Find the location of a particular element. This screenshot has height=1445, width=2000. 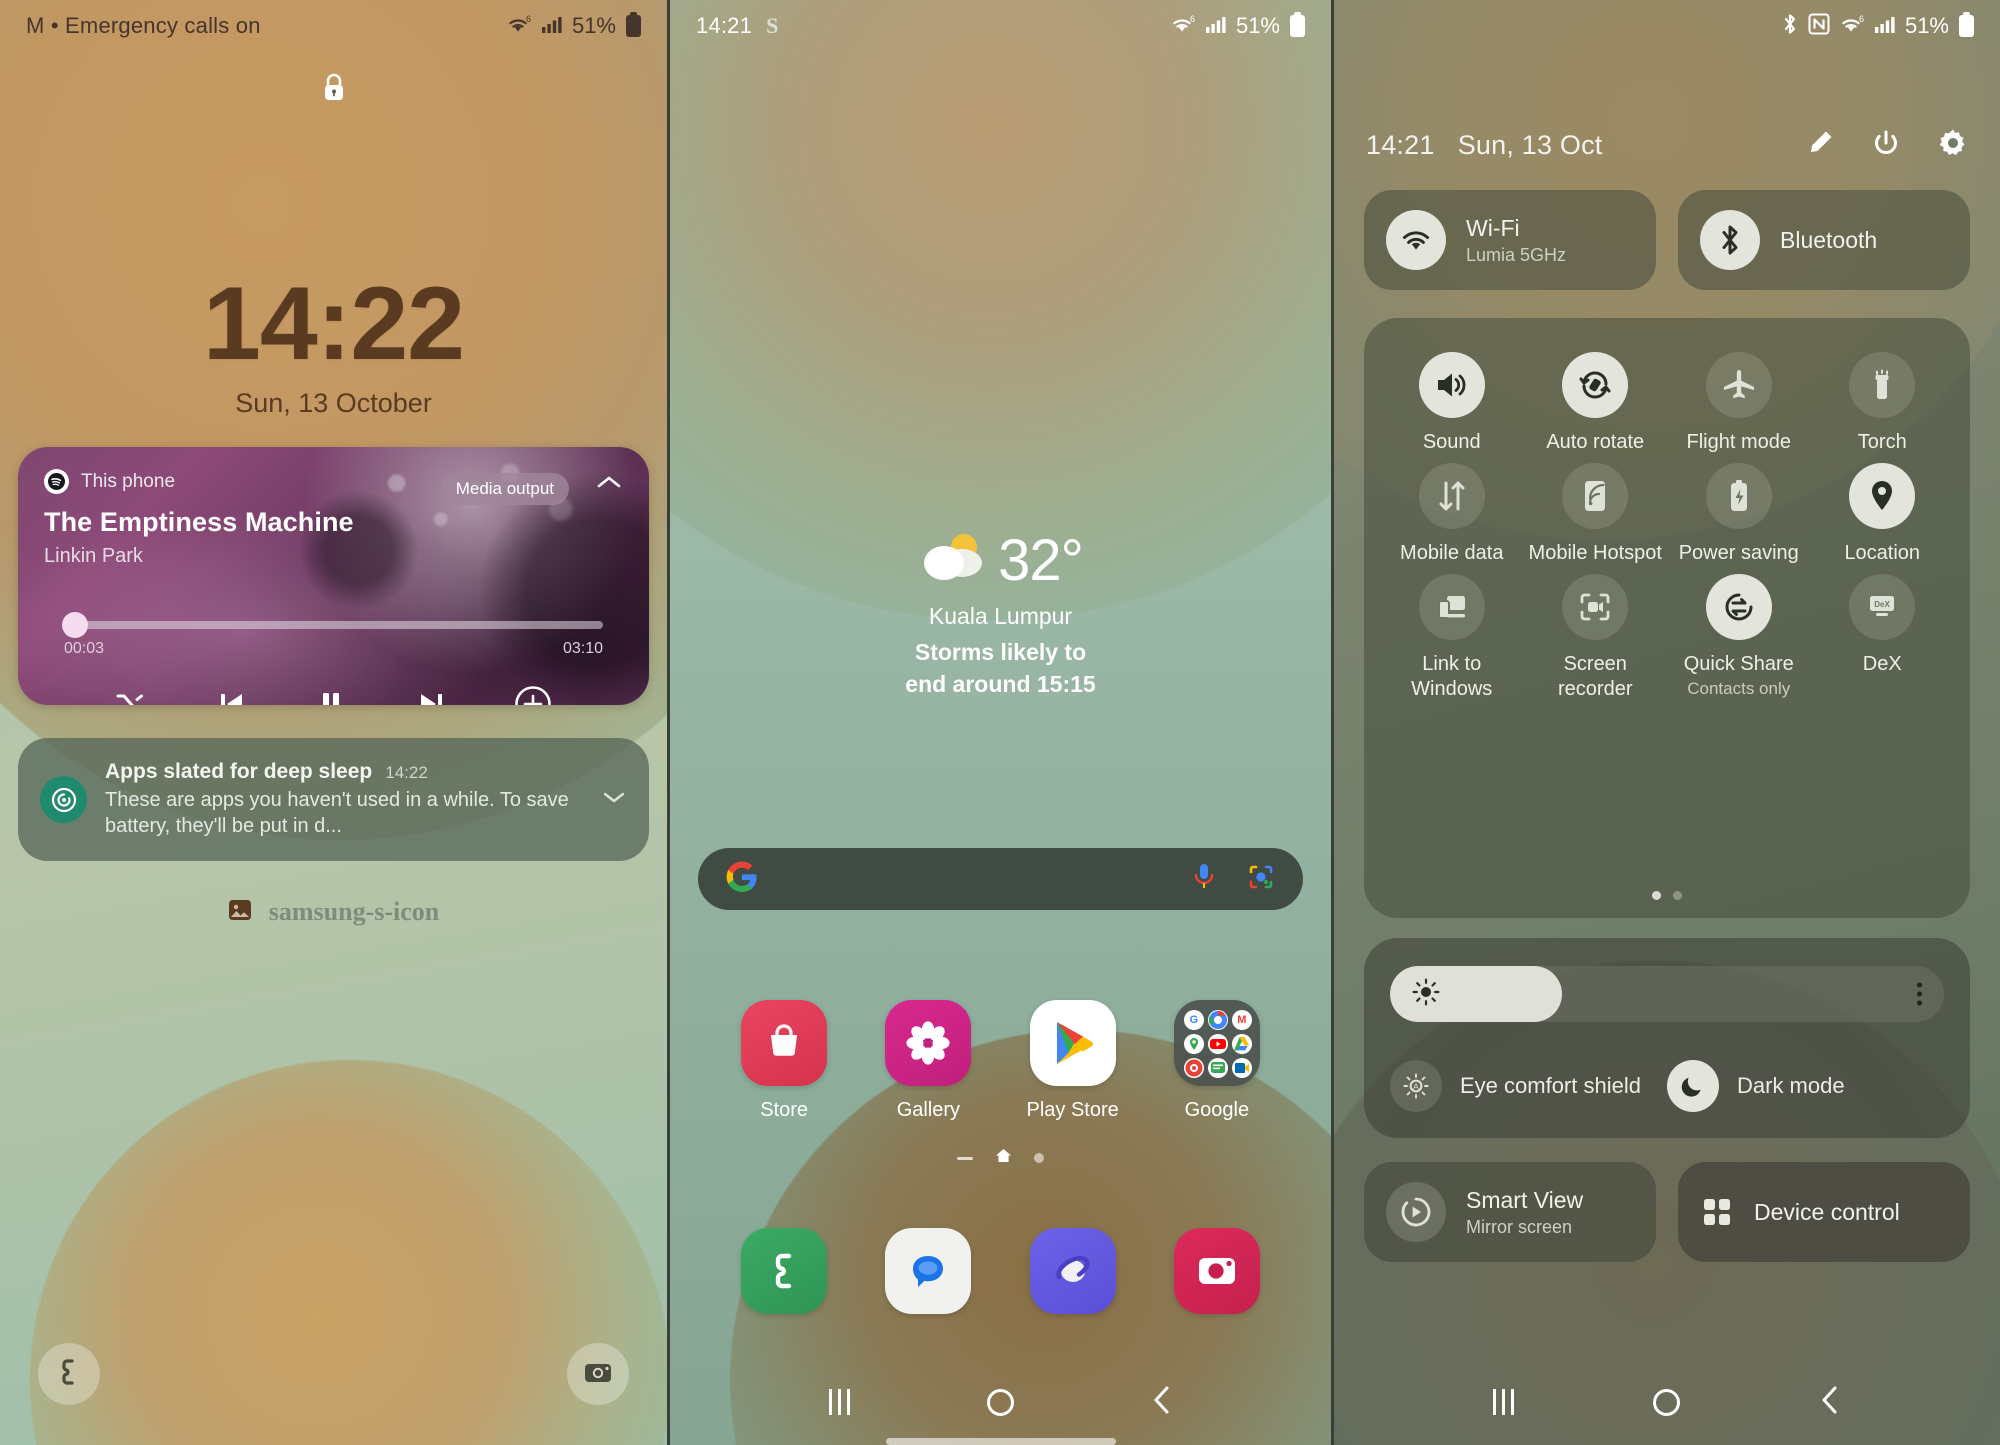

notification-header: Apps slated for deep sleep 14:22 is located at coordinates (340, 772).